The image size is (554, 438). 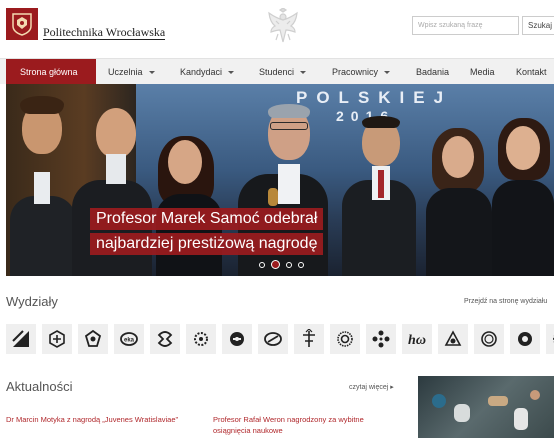 I want to click on nav-label: Uczelnia, so click(x=125, y=72).